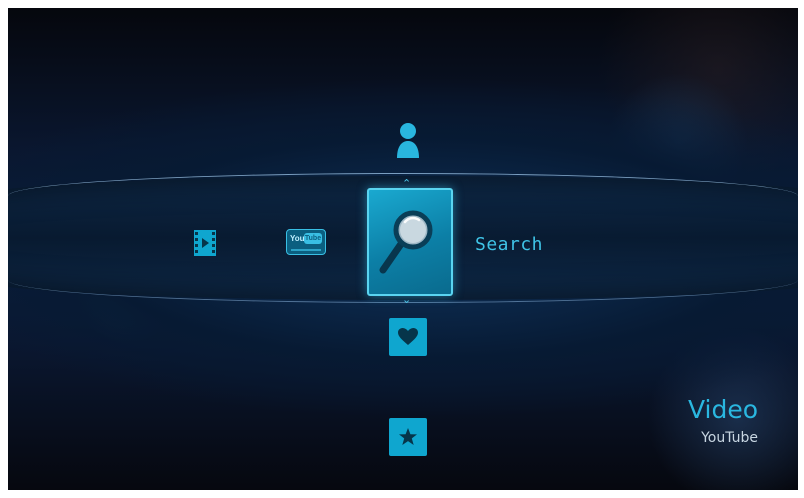 This screenshot has height=498, width=804. I want to click on user-icon, so click(408, 140).